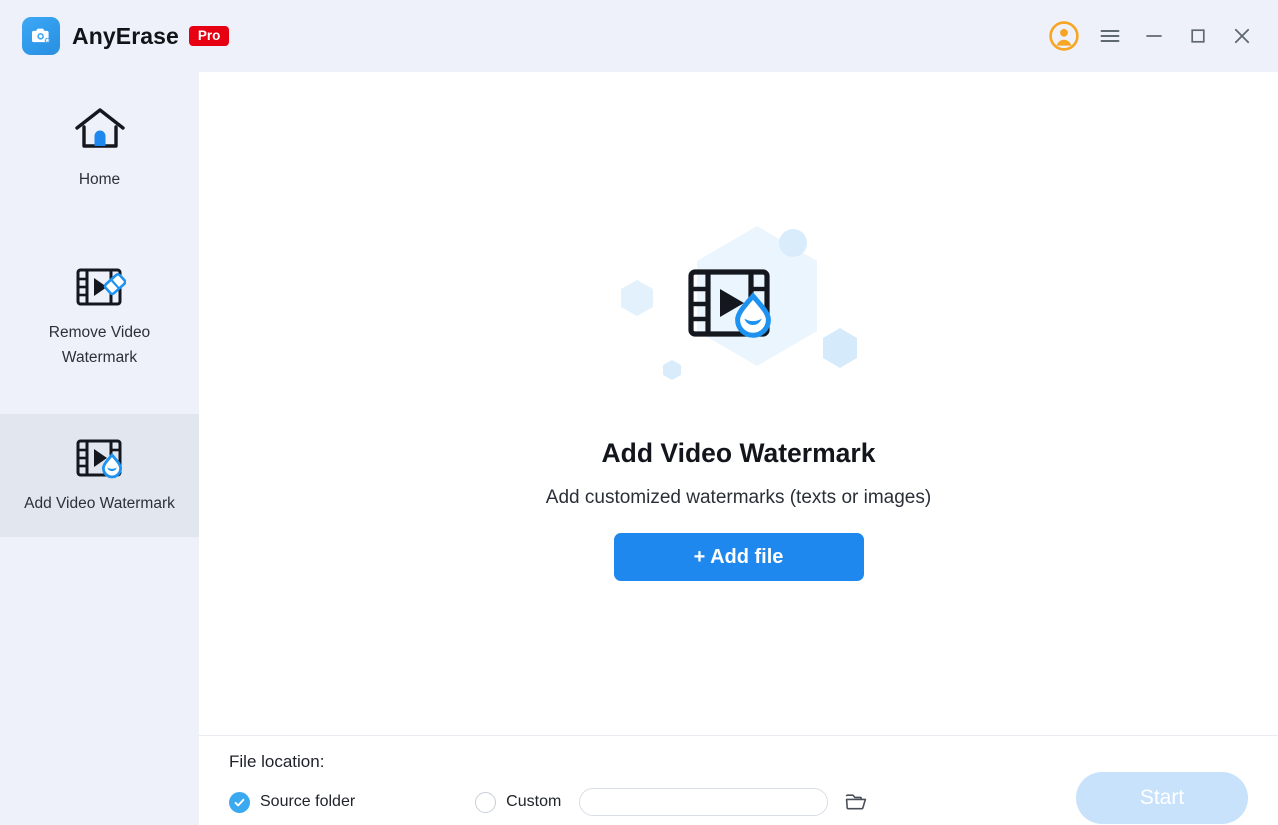 Image resolution: width=1278 pixels, height=825 pixels. I want to click on minimize-icon, so click(1154, 36).